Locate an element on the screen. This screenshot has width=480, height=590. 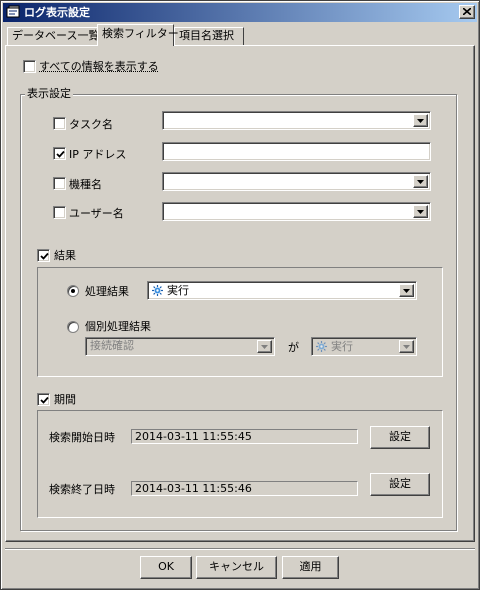
period-checkbox is located at coordinates (43, 399).